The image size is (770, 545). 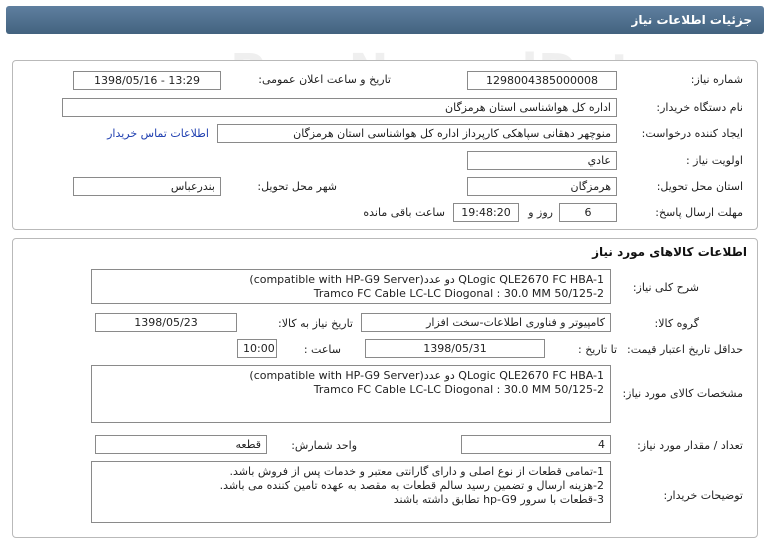 I want to click on hour-label: ساعت :, so click(x=322, y=349).